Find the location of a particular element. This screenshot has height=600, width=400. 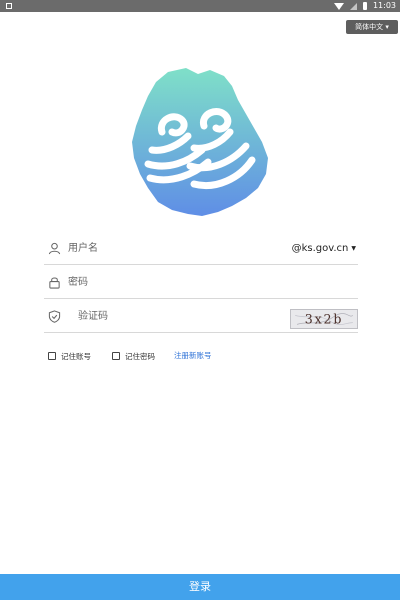

password-row is located at coordinates (201, 283).